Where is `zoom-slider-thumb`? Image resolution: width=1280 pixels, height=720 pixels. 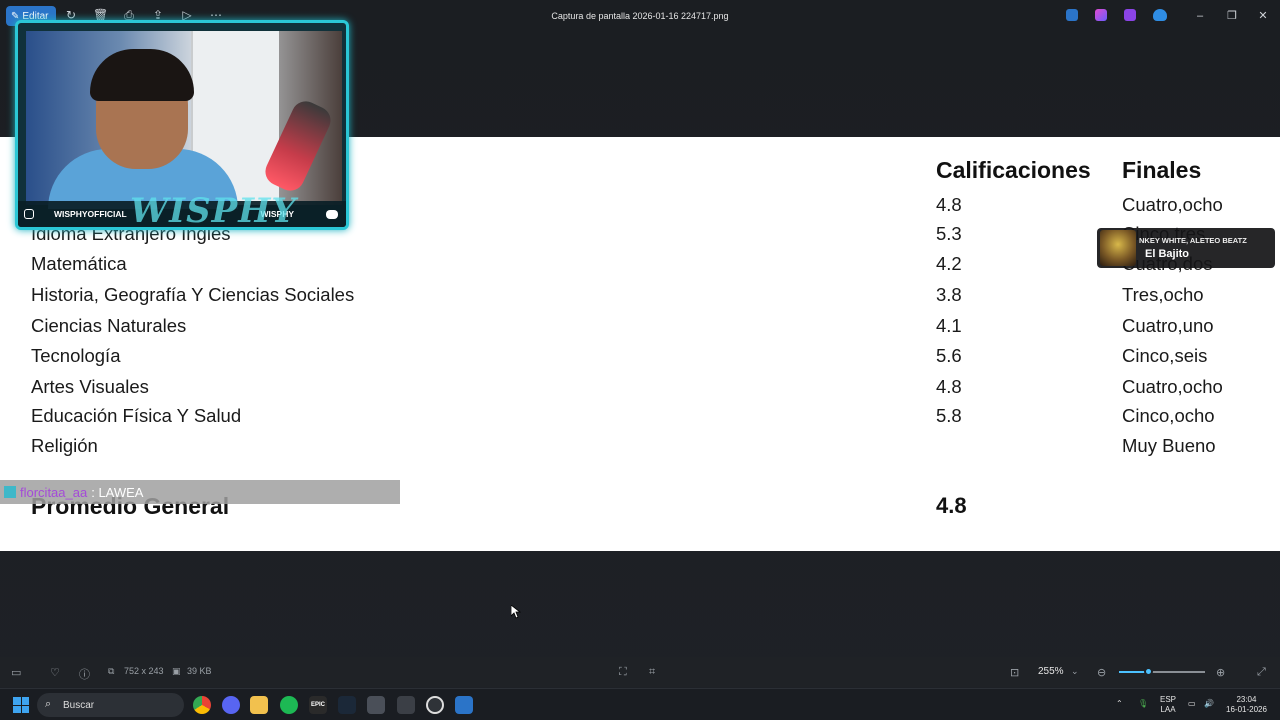
zoom-slider-thumb is located at coordinates (1149, 671).